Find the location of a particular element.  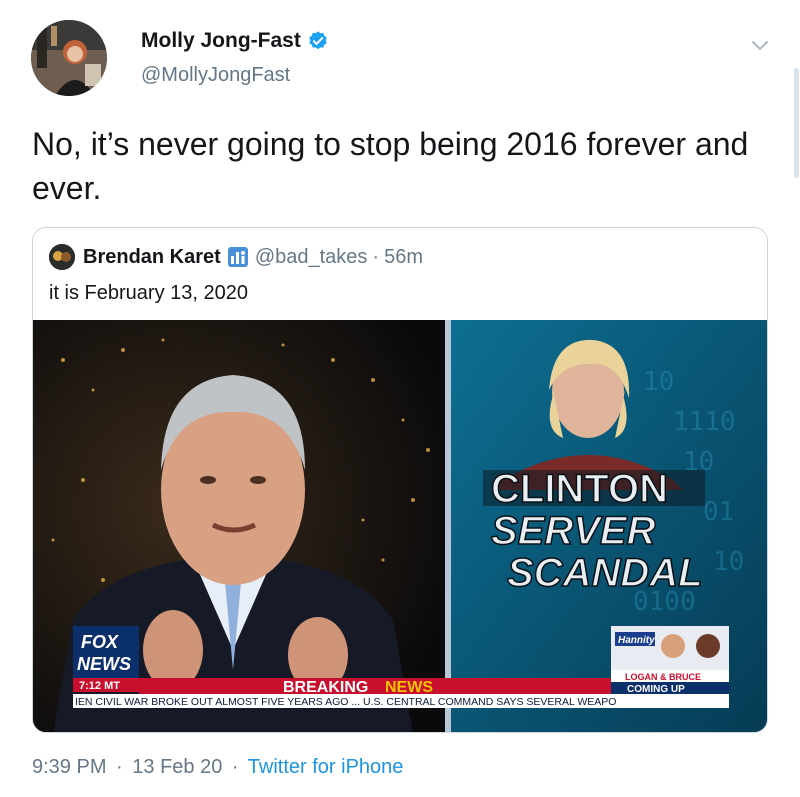

headline-line-2: SERVER is located at coordinates (573, 531).